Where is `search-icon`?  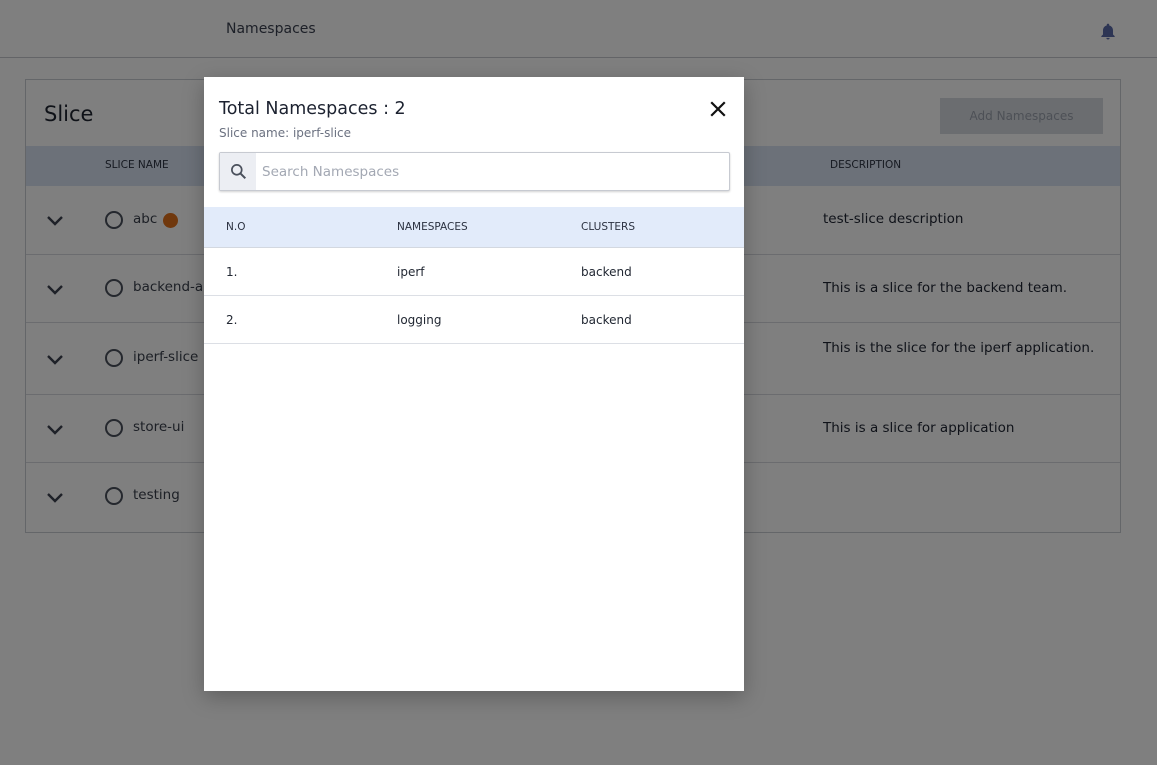 search-icon is located at coordinates (239, 172).